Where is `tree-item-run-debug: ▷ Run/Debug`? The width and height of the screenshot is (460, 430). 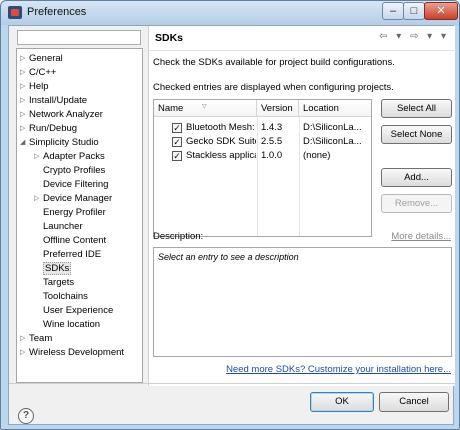
tree-item-run-debug: ▷ Run/Debug is located at coordinates (48, 129).